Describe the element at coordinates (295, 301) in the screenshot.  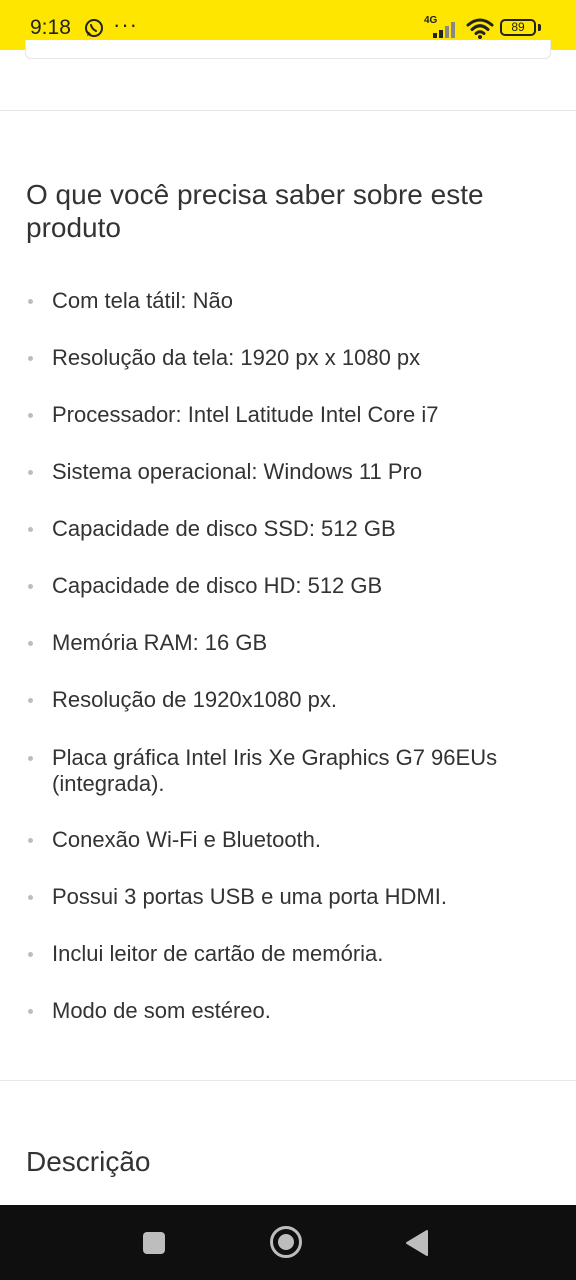
I see `feature-item: Com tela tátil: Não` at that location.